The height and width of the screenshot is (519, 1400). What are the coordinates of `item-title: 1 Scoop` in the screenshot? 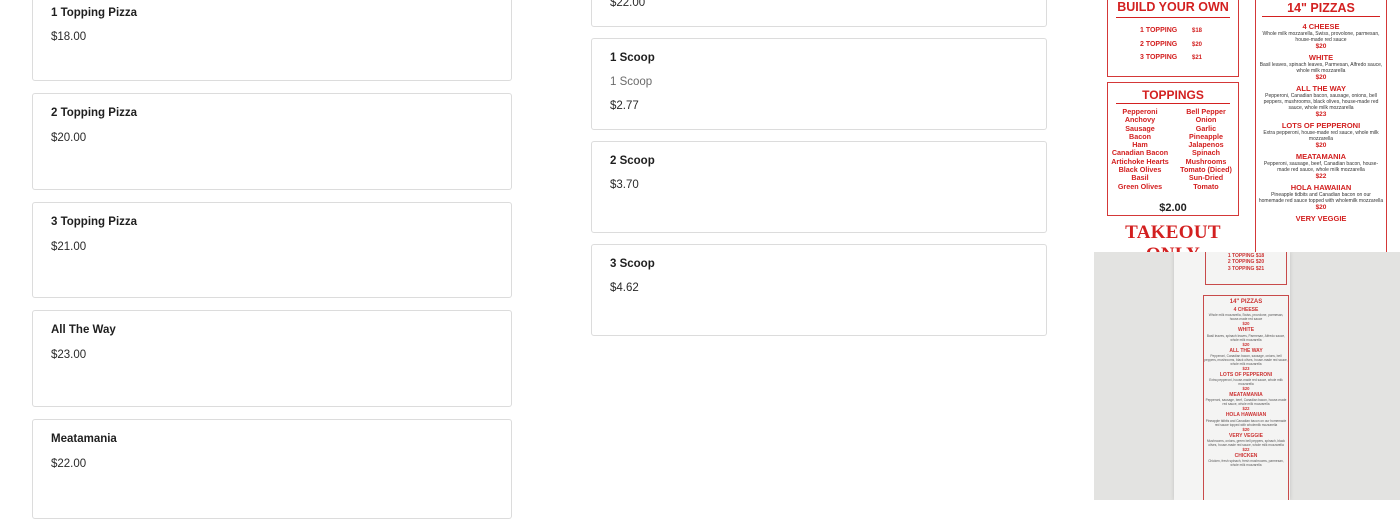 It's located at (632, 58).